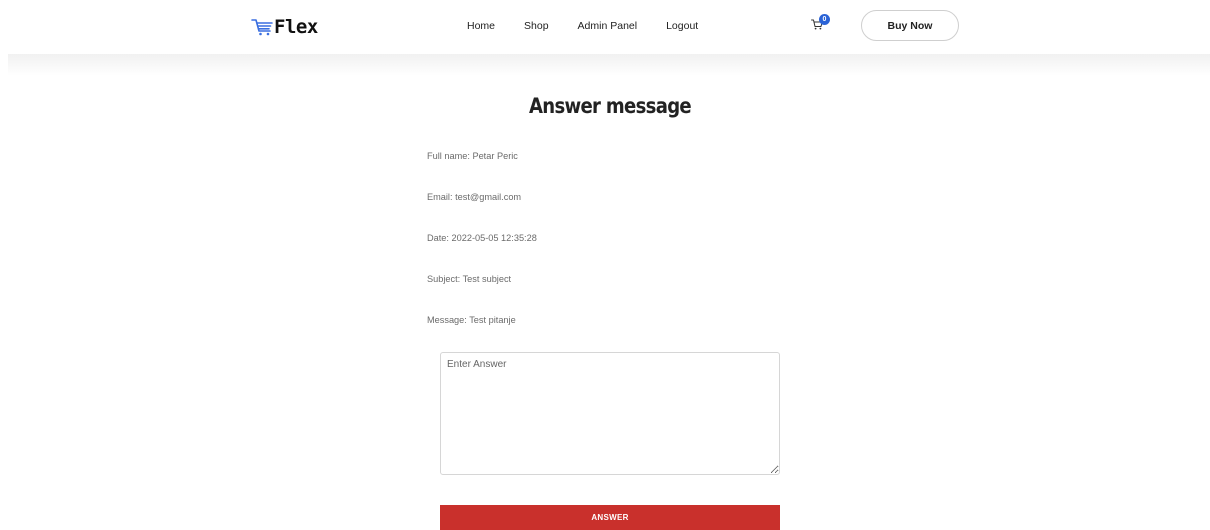 This screenshot has width=1210, height=530. Describe the element at coordinates (262, 27) in the screenshot. I see `cart-logo-icon` at that location.